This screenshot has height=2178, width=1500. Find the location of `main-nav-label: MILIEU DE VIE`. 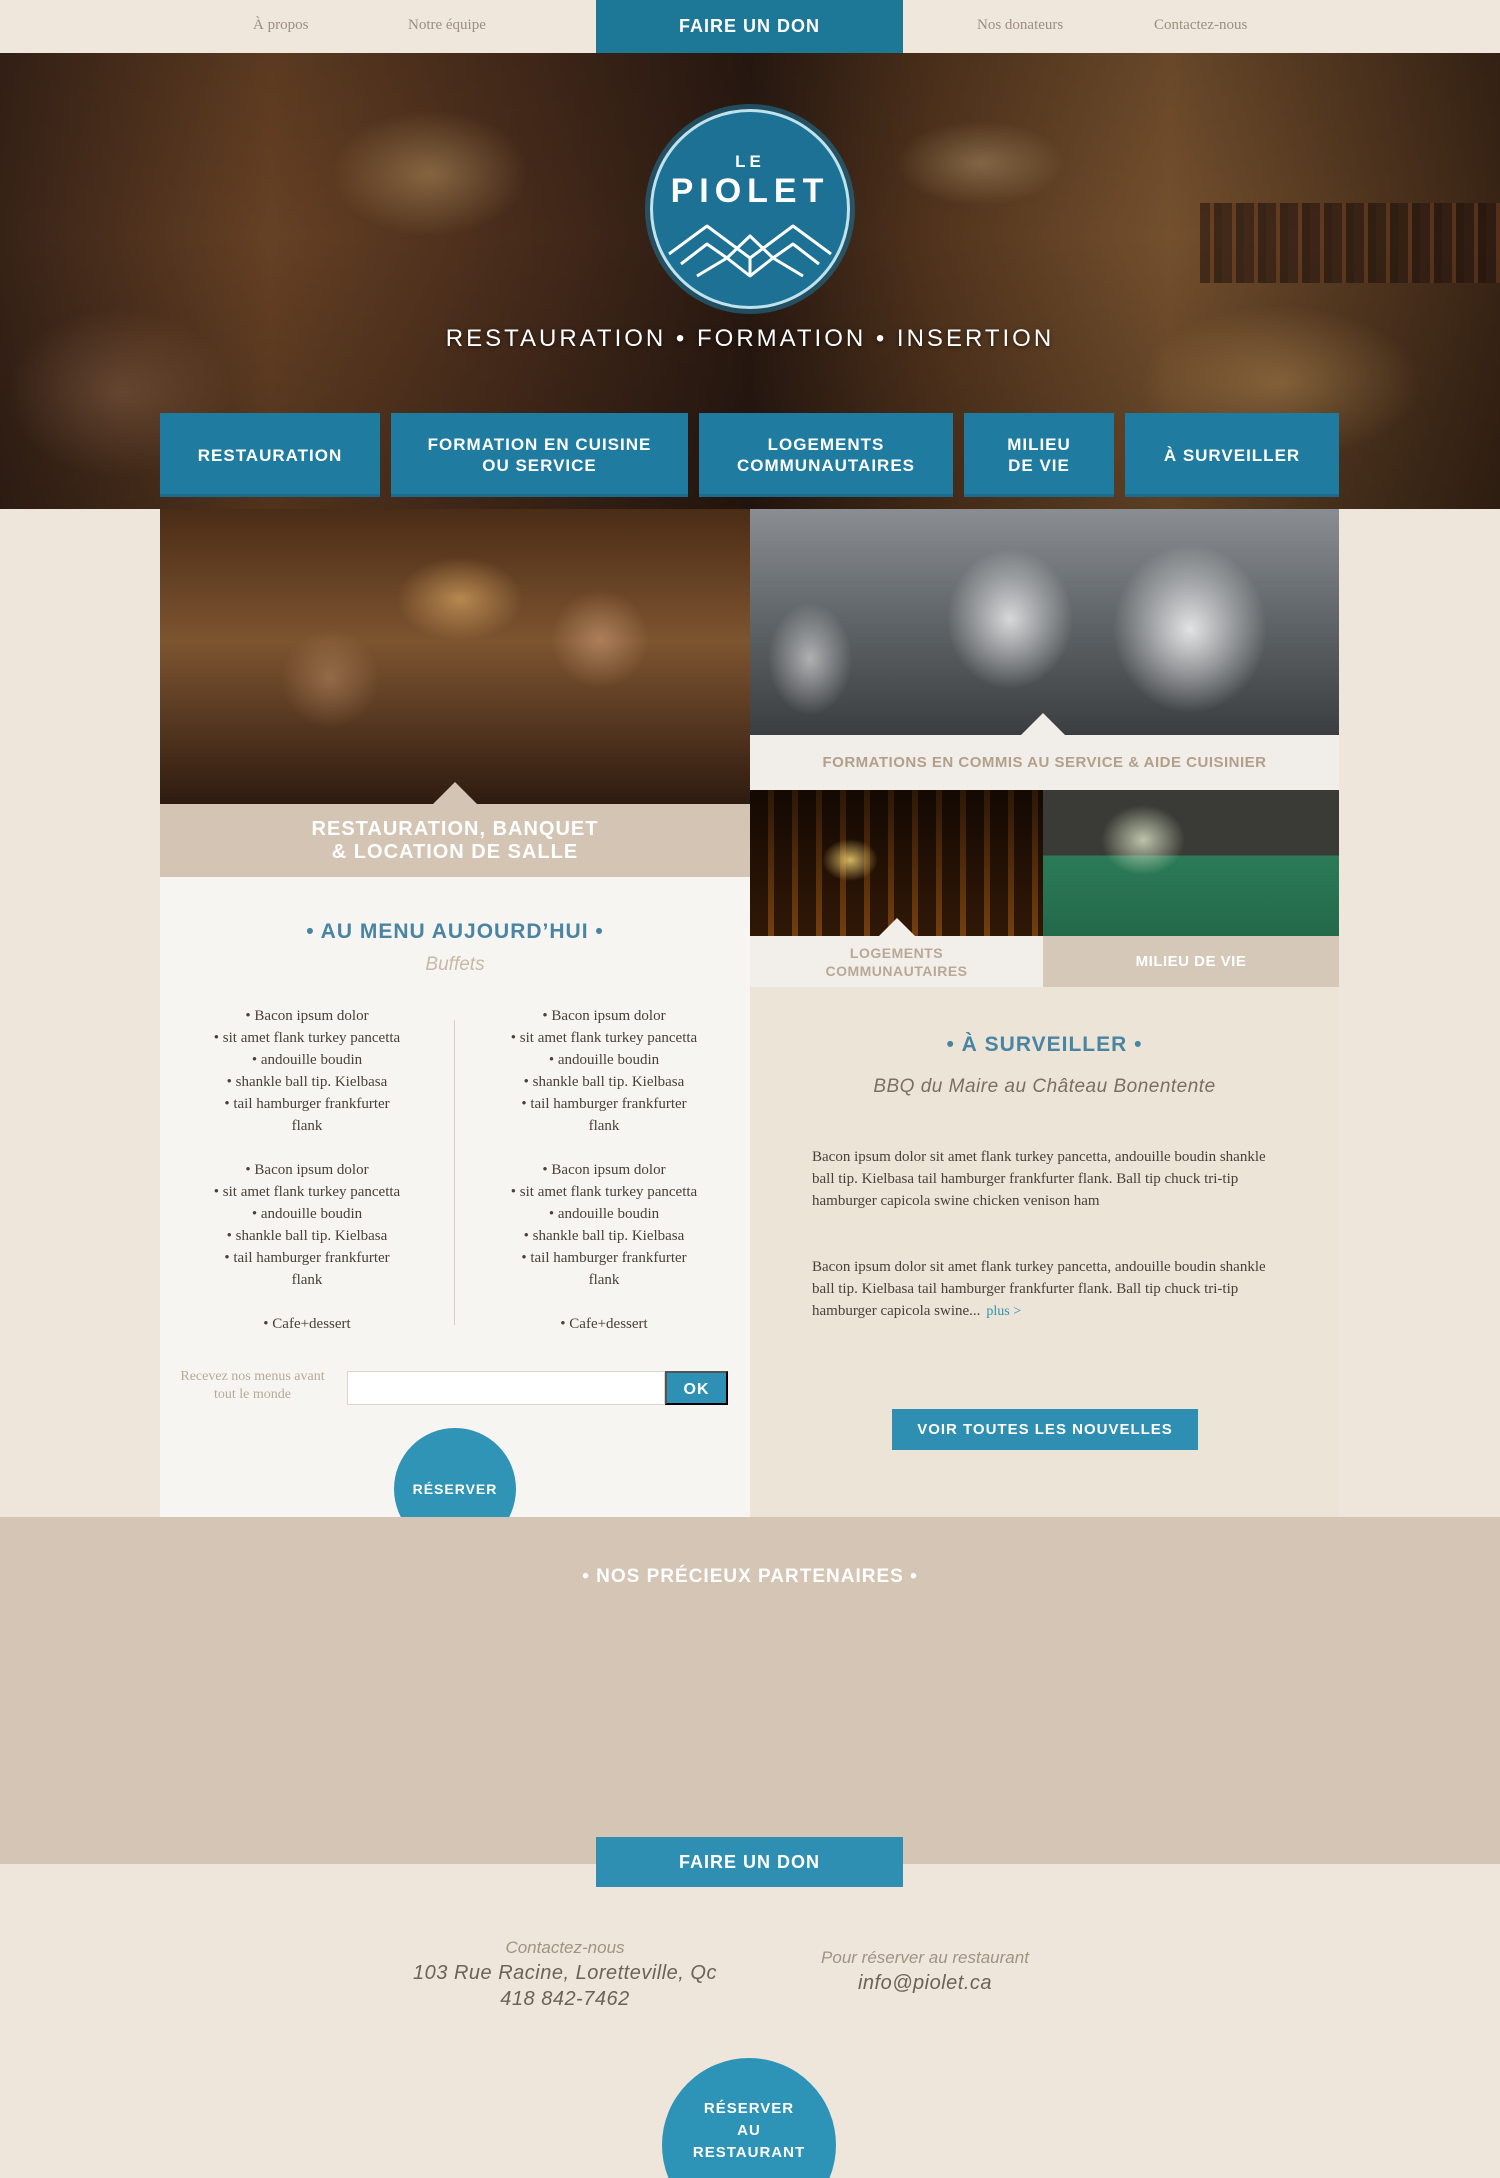

main-nav-label: MILIEU DE VIE is located at coordinates (1039, 455).